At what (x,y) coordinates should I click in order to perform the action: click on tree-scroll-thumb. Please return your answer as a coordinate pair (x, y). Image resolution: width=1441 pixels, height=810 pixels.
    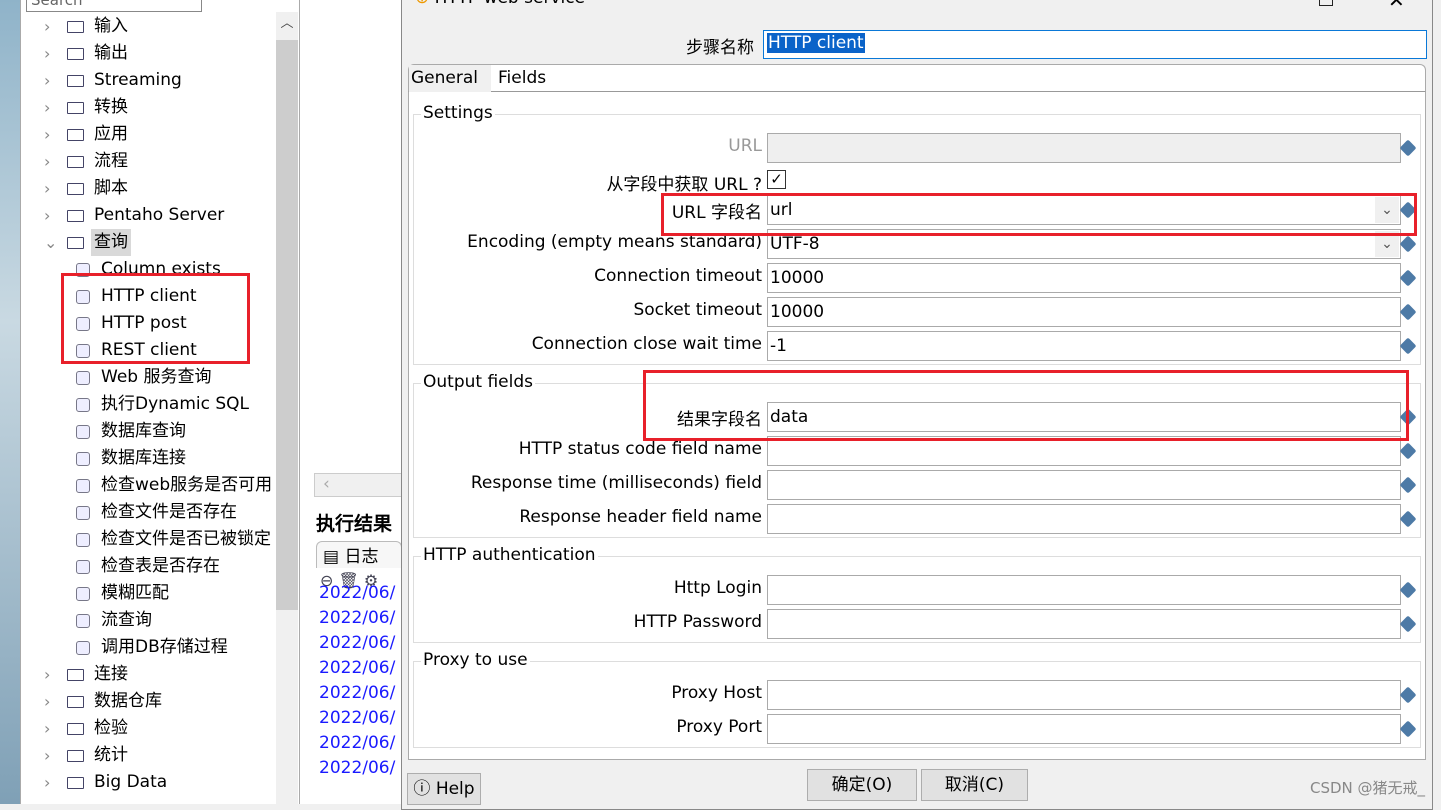
    Looking at the image, I should click on (287, 325).